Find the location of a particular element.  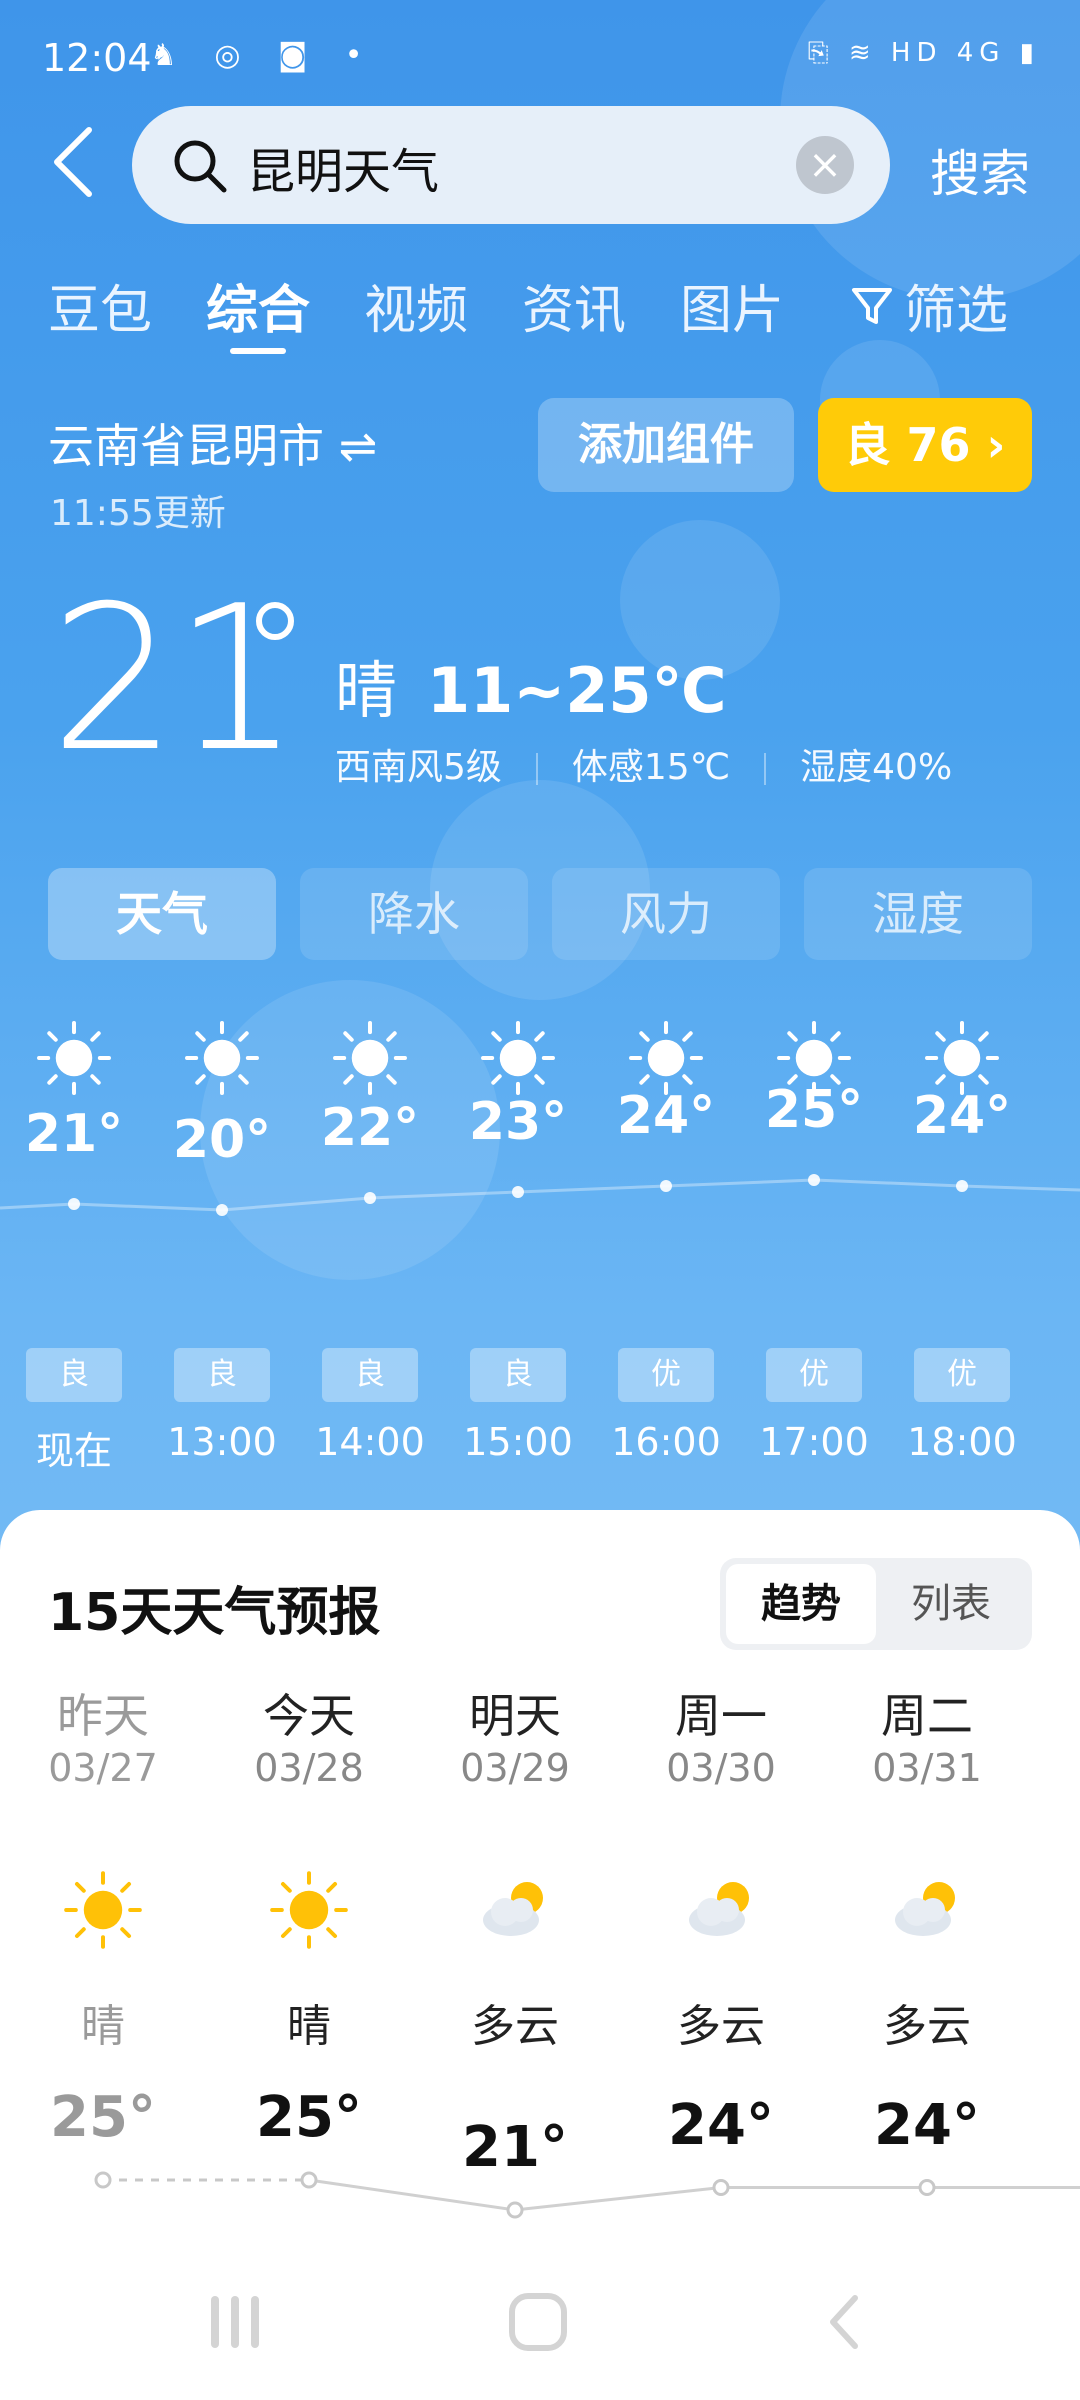

hour-item: 22° 良 14:00 is located at coordinates (370, 1235).